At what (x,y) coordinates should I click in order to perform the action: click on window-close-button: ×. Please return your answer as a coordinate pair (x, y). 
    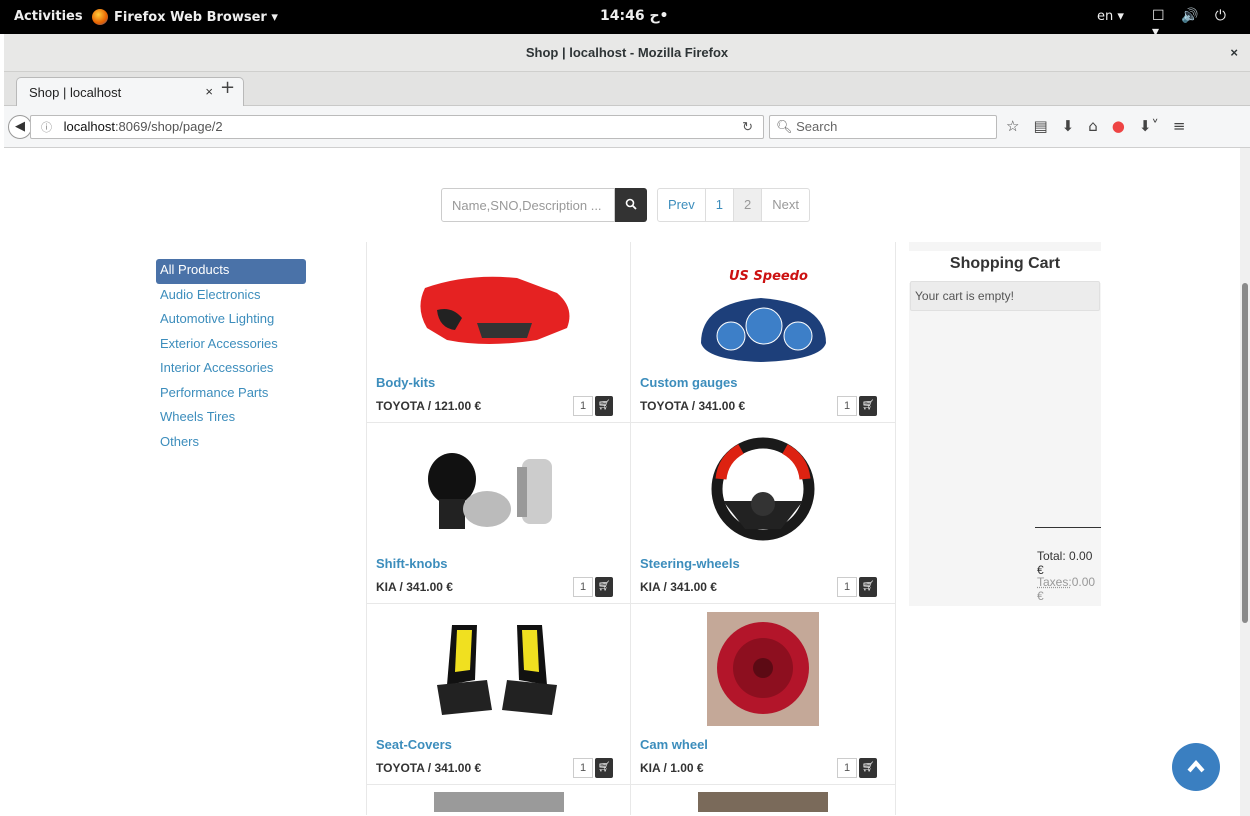
    Looking at the image, I should click on (1234, 53).